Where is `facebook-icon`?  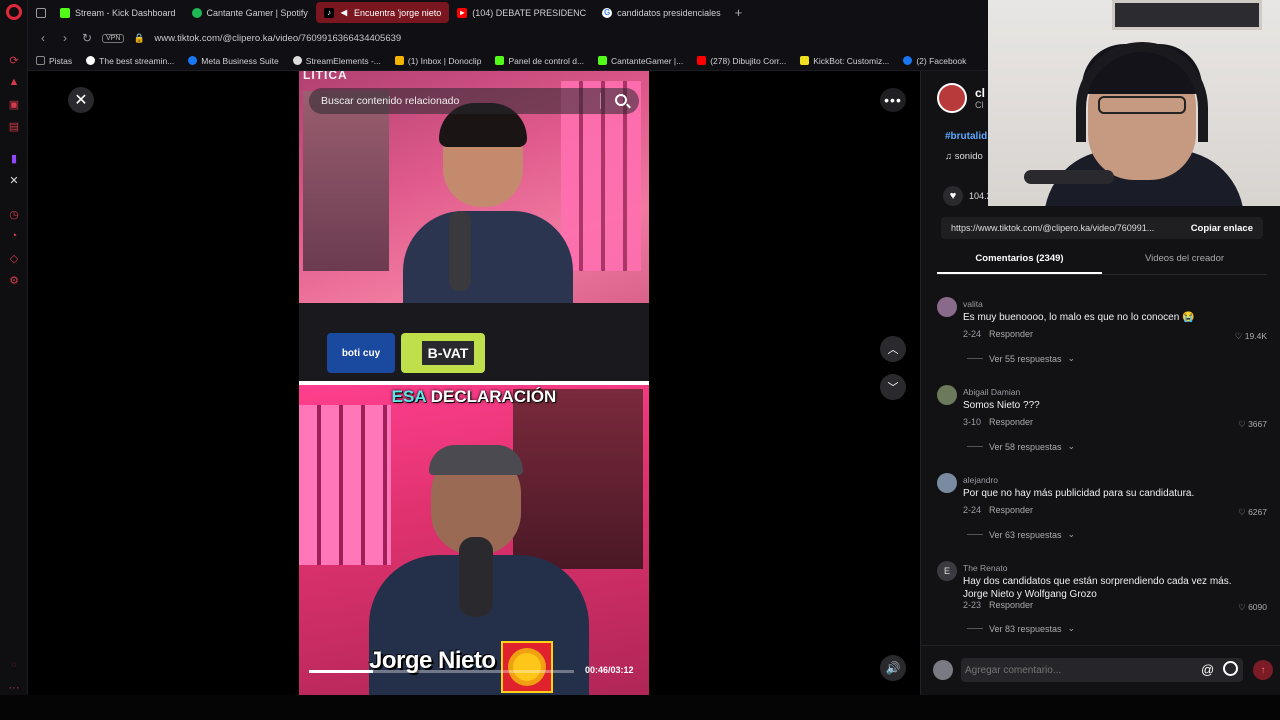 facebook-icon is located at coordinates (908, 60).